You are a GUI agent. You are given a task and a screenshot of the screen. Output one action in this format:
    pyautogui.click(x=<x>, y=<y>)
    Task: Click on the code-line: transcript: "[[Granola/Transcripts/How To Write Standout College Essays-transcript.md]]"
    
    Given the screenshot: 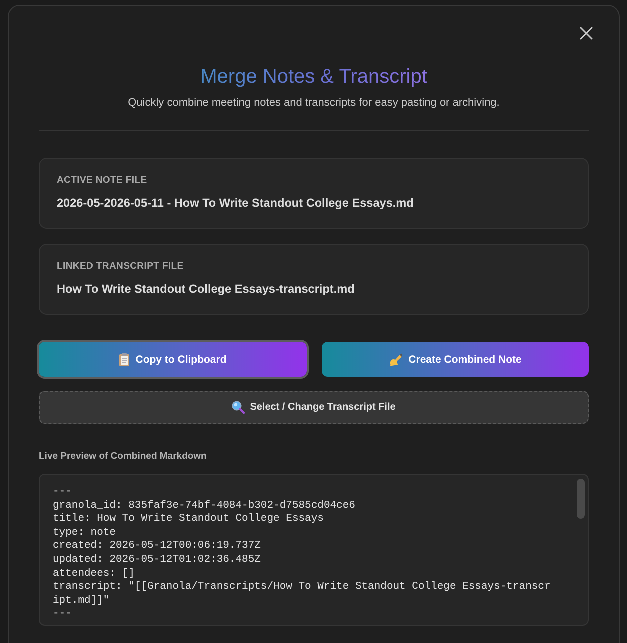 What is the action you would take?
    pyautogui.click(x=302, y=594)
    